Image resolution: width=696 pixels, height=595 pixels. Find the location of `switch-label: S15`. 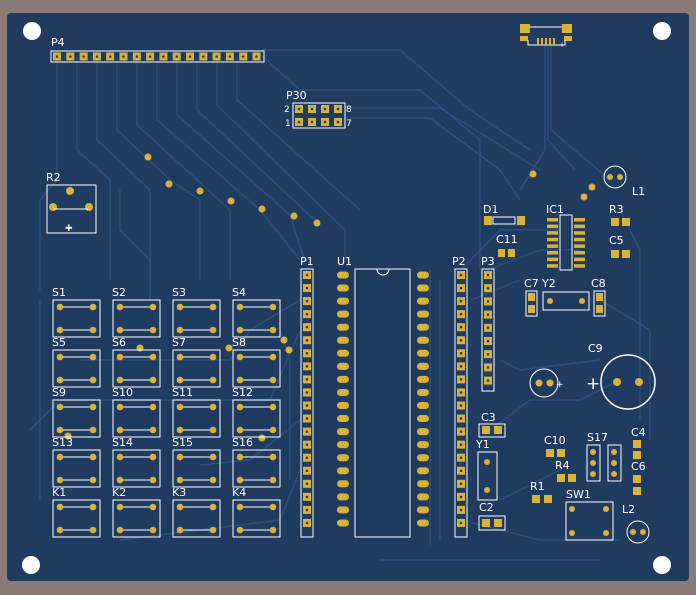

switch-label: S15 is located at coordinates (182, 442).